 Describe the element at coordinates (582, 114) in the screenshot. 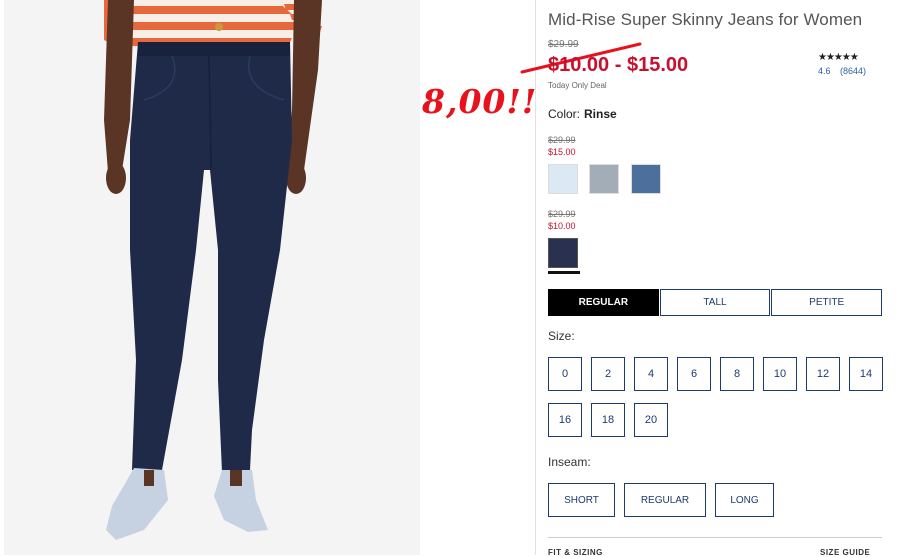

I see `color-label: Color: Rinse` at that location.